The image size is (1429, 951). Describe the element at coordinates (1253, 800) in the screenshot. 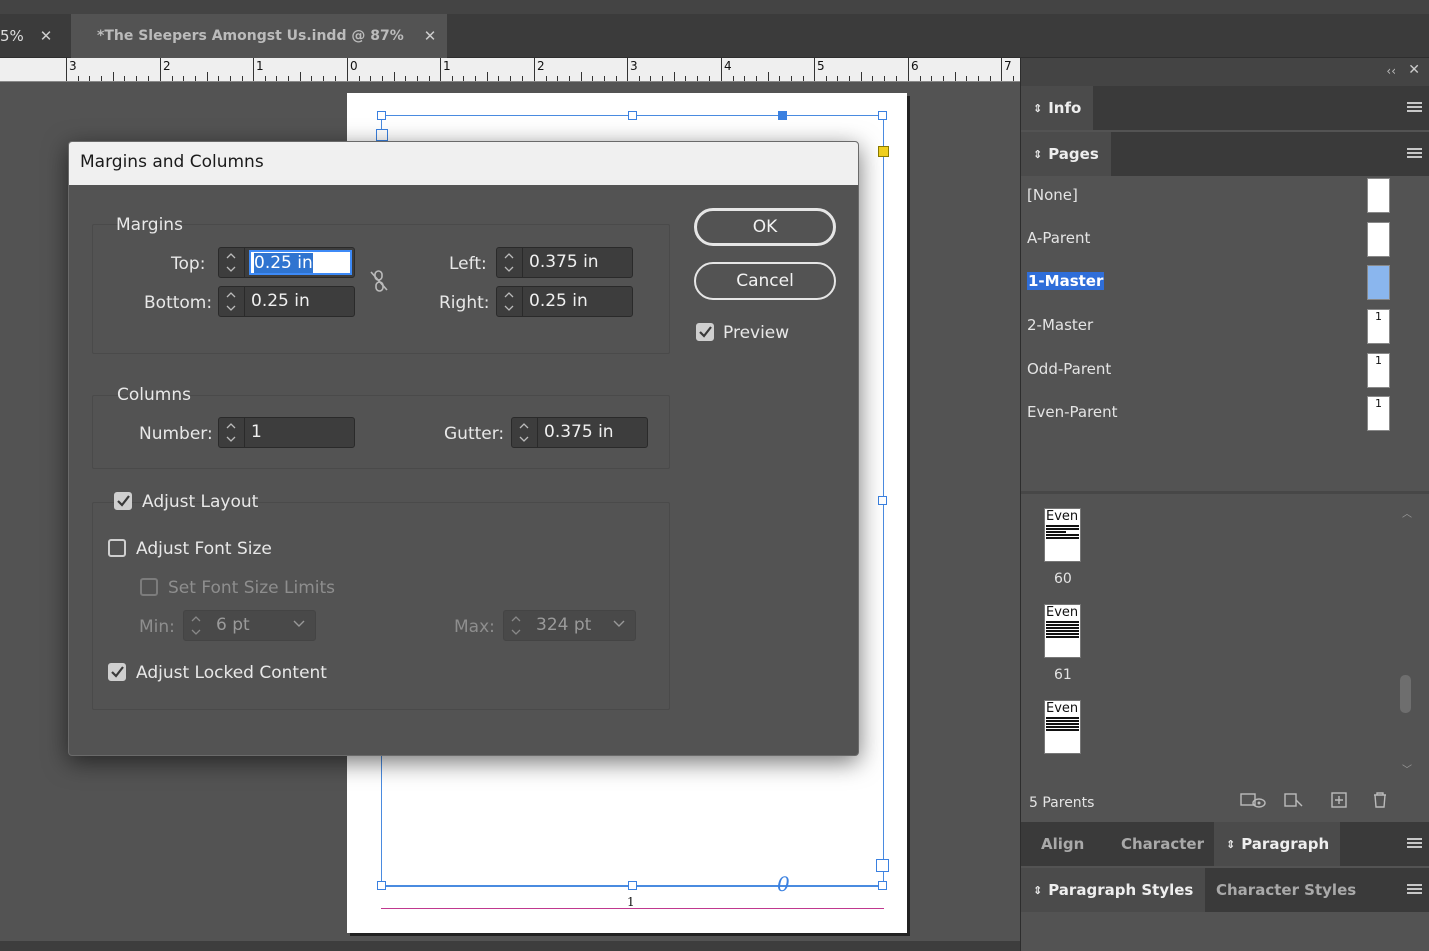

I see `edit-page-size-icon` at that location.